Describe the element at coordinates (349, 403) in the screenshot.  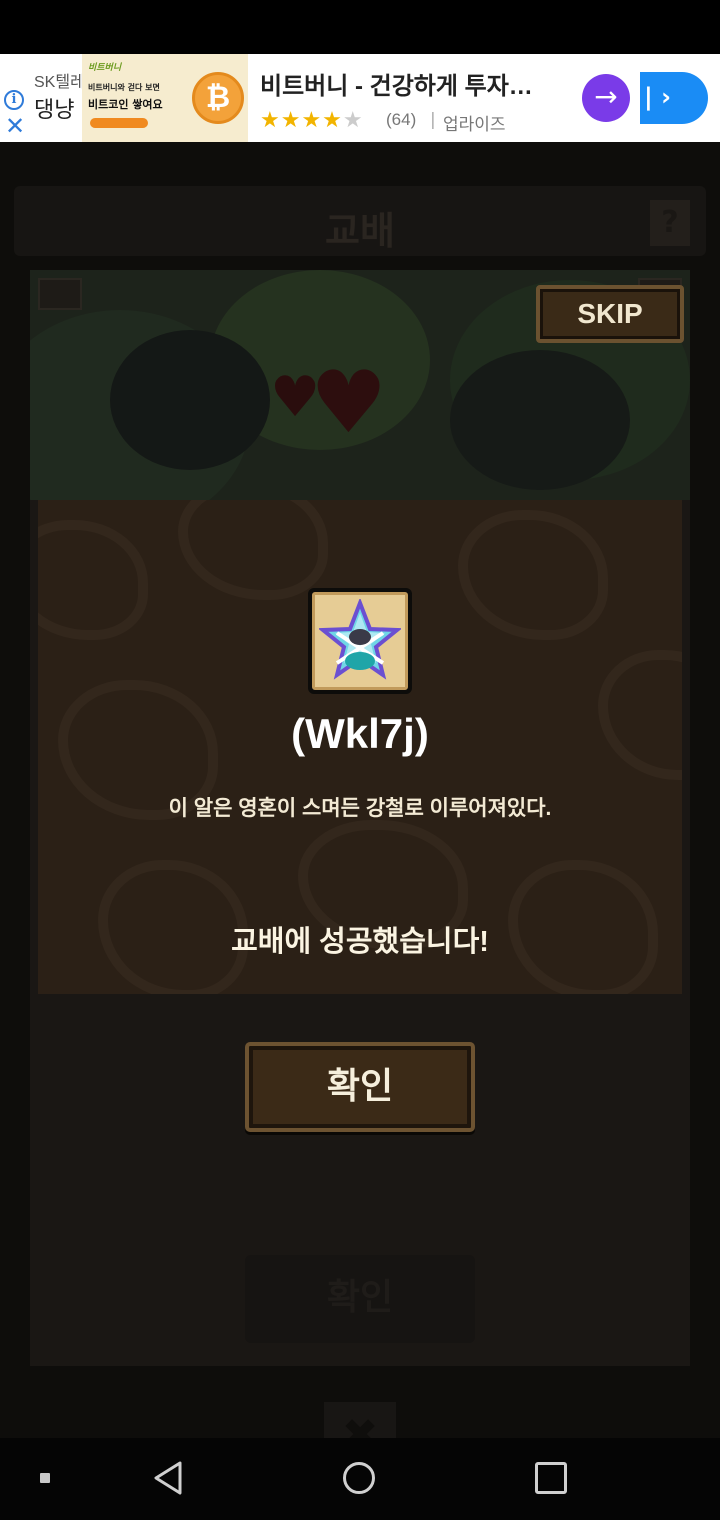
I see `heart-icon: ♥` at that location.